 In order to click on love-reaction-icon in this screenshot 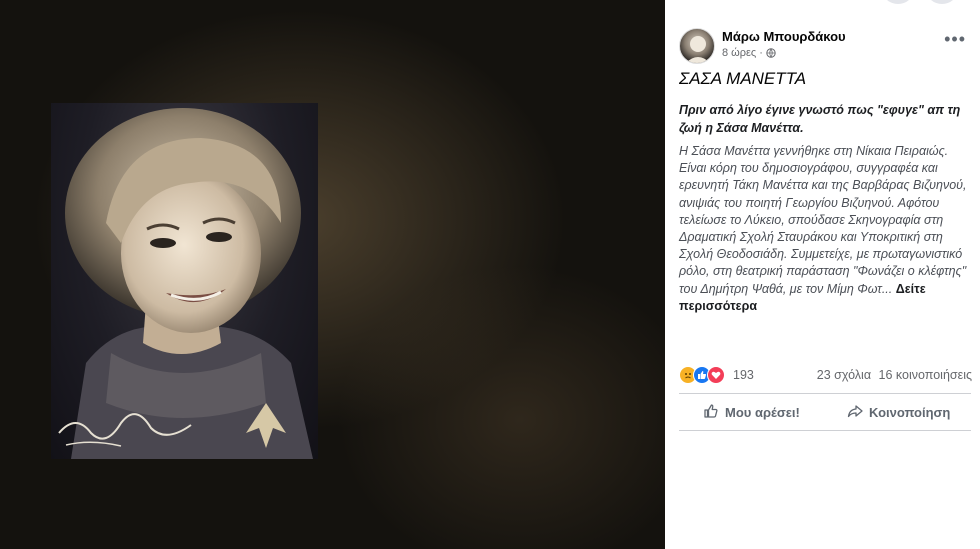, I will do `click(716, 375)`.